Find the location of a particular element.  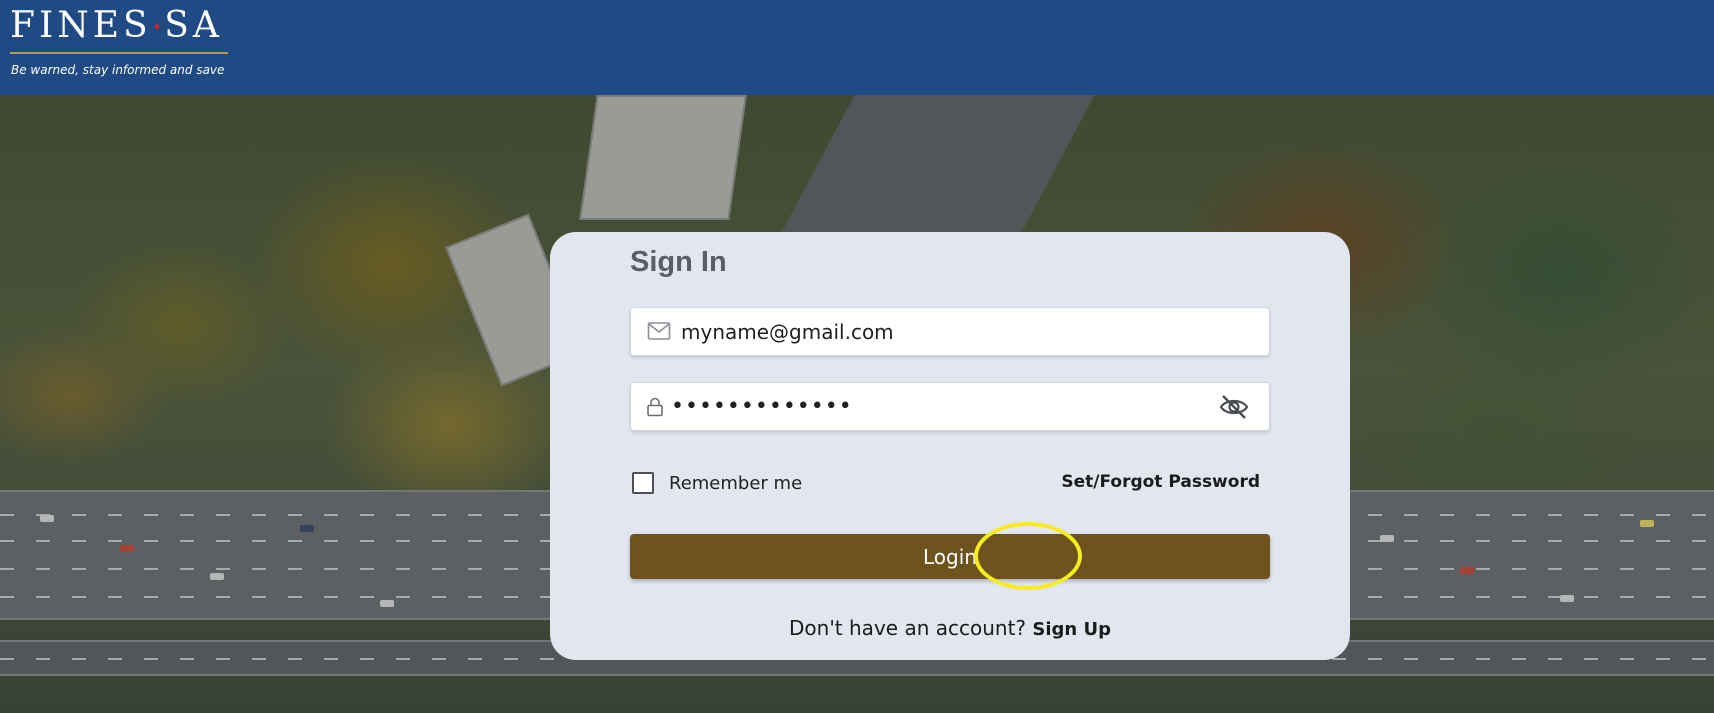

logo-title-right: SA is located at coordinates (193, 25).